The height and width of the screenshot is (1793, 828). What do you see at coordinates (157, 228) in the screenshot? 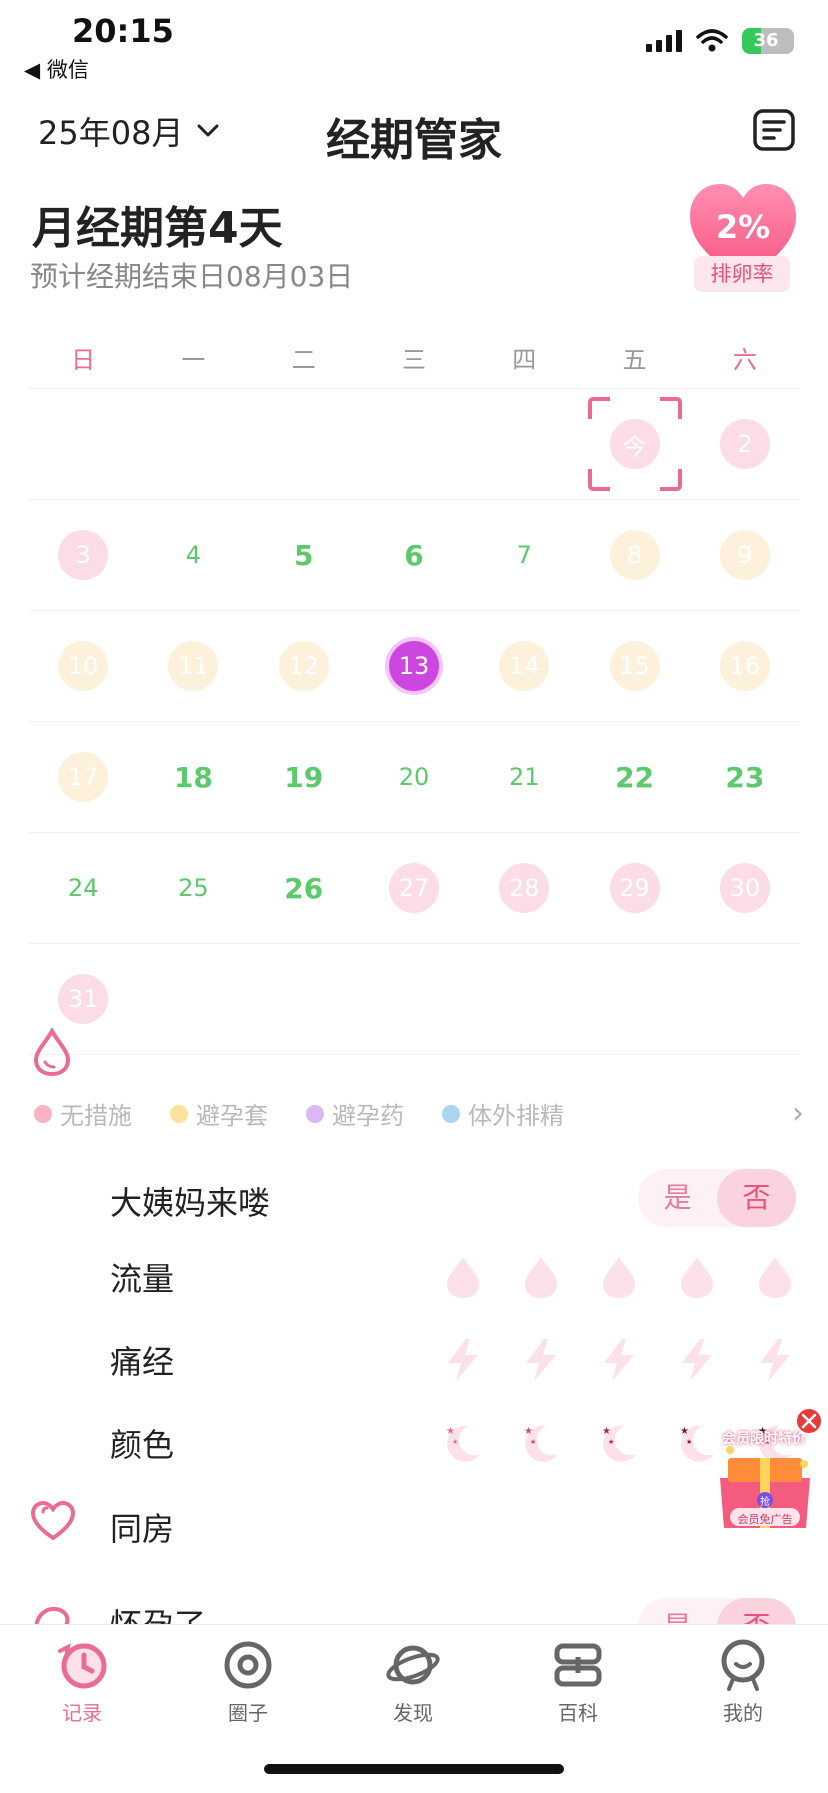
I see `period-day-title: 月经期第4天` at bounding box center [157, 228].